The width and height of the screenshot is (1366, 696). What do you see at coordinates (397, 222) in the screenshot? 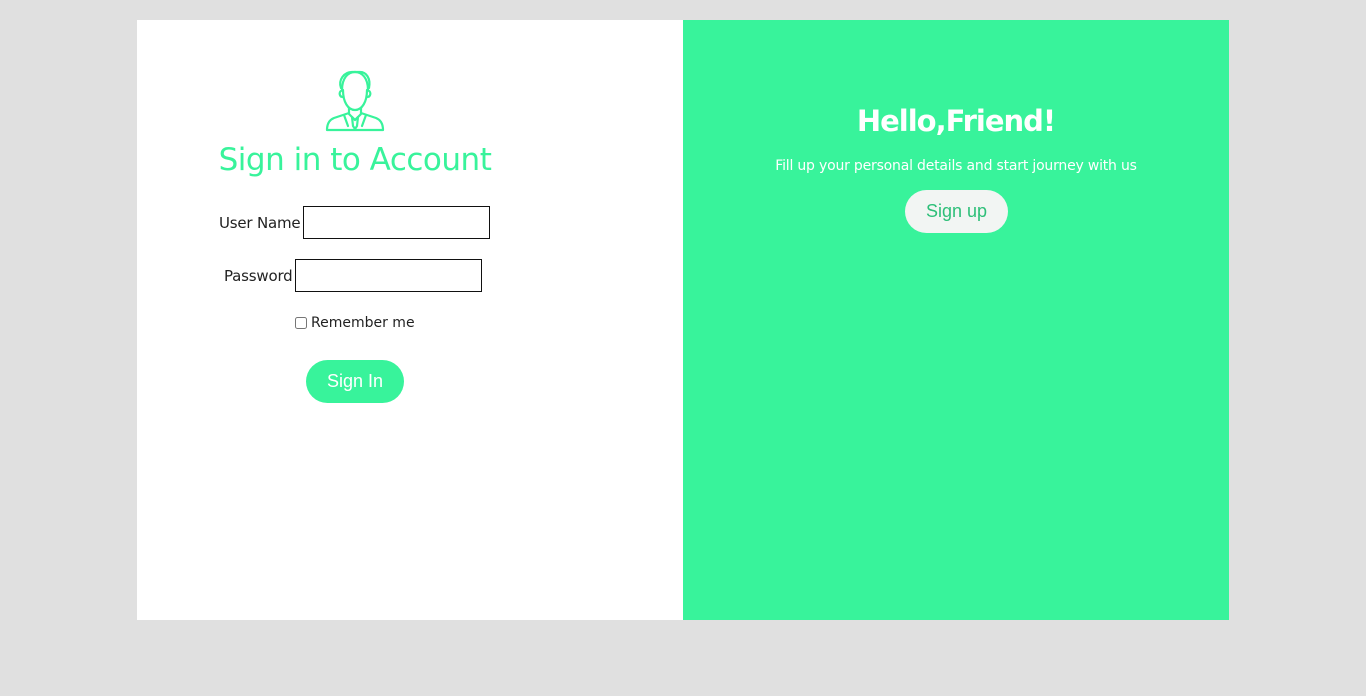
I see `username-input` at bounding box center [397, 222].